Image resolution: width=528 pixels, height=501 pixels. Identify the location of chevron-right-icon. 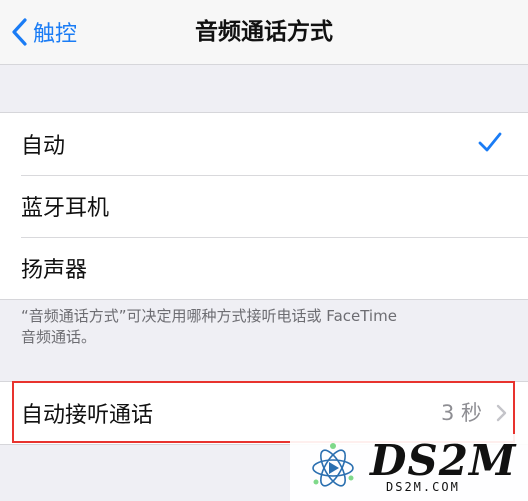
(501, 413).